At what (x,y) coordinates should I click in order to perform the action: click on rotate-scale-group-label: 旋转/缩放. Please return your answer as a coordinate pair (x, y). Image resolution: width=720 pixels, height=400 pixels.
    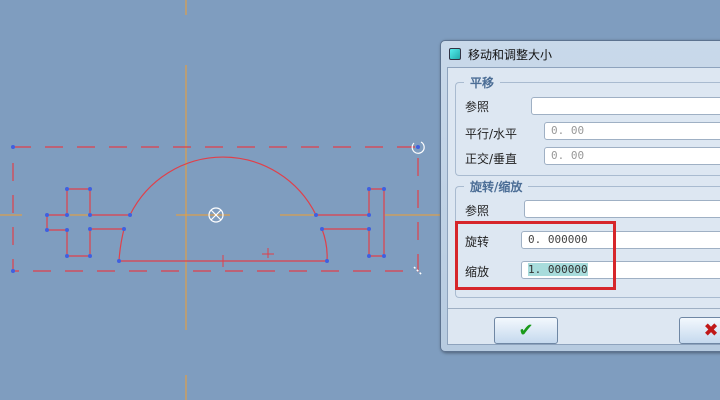
    Looking at the image, I should click on (496, 186).